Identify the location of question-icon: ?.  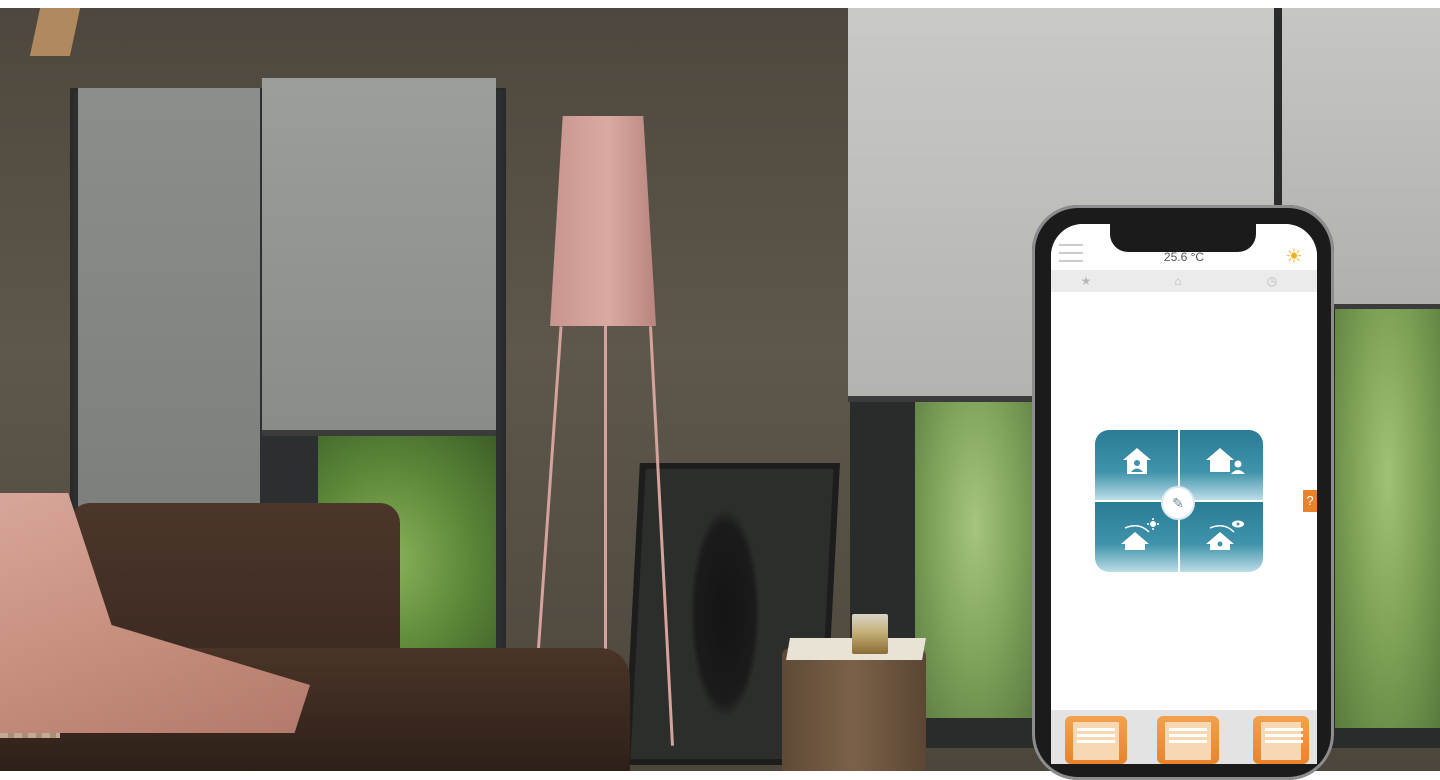
(1310, 501).